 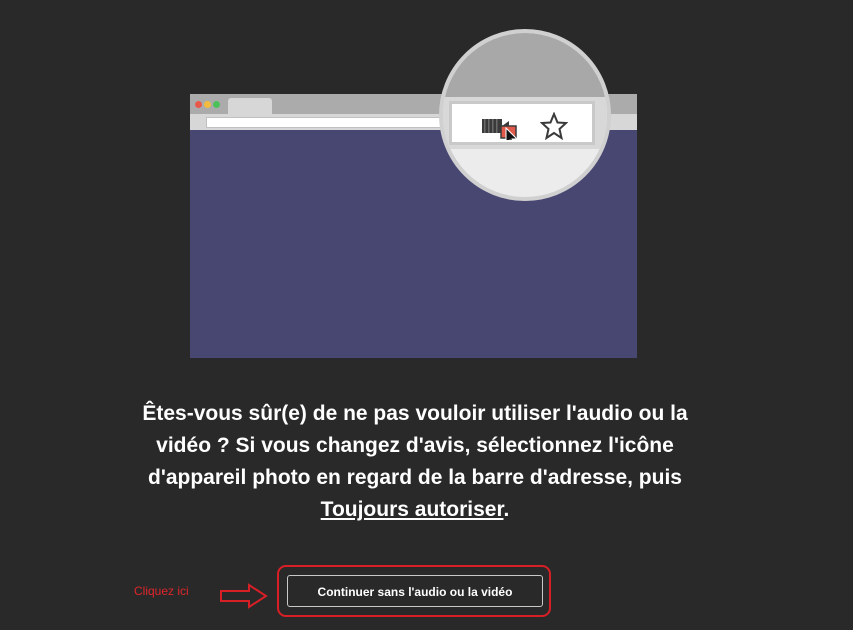 I want to click on always-allow-link: Toujours autoriser, so click(x=412, y=509).